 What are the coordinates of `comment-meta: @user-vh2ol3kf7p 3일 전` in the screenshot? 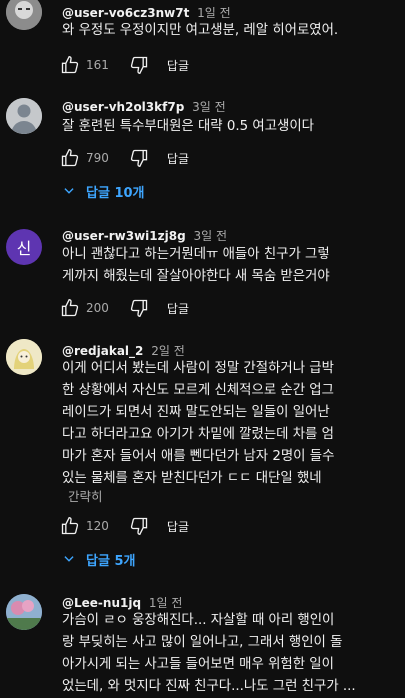 It's located at (144, 106).